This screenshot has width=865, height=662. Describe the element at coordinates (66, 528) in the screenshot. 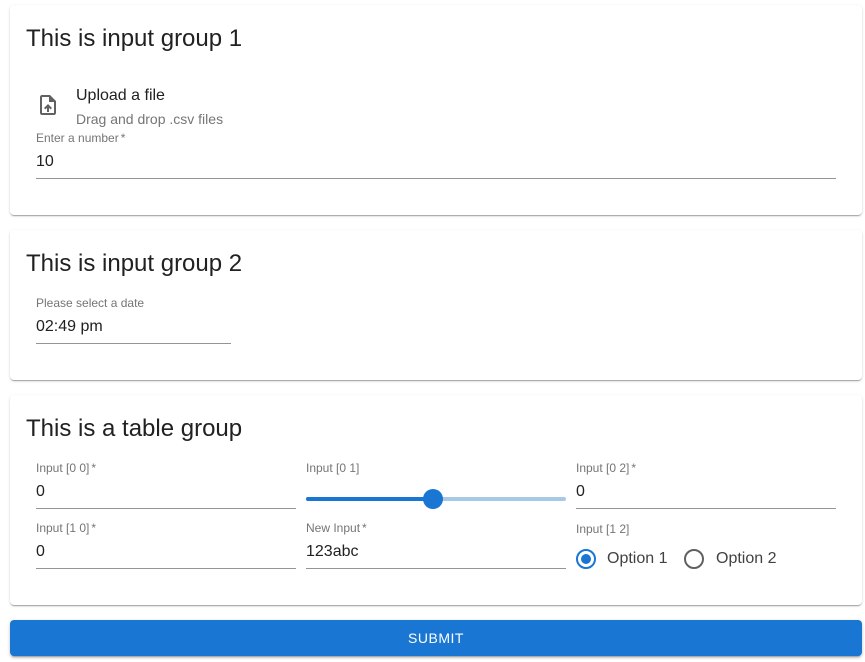

I see `input-1-0-label: Input [1 0] *` at that location.